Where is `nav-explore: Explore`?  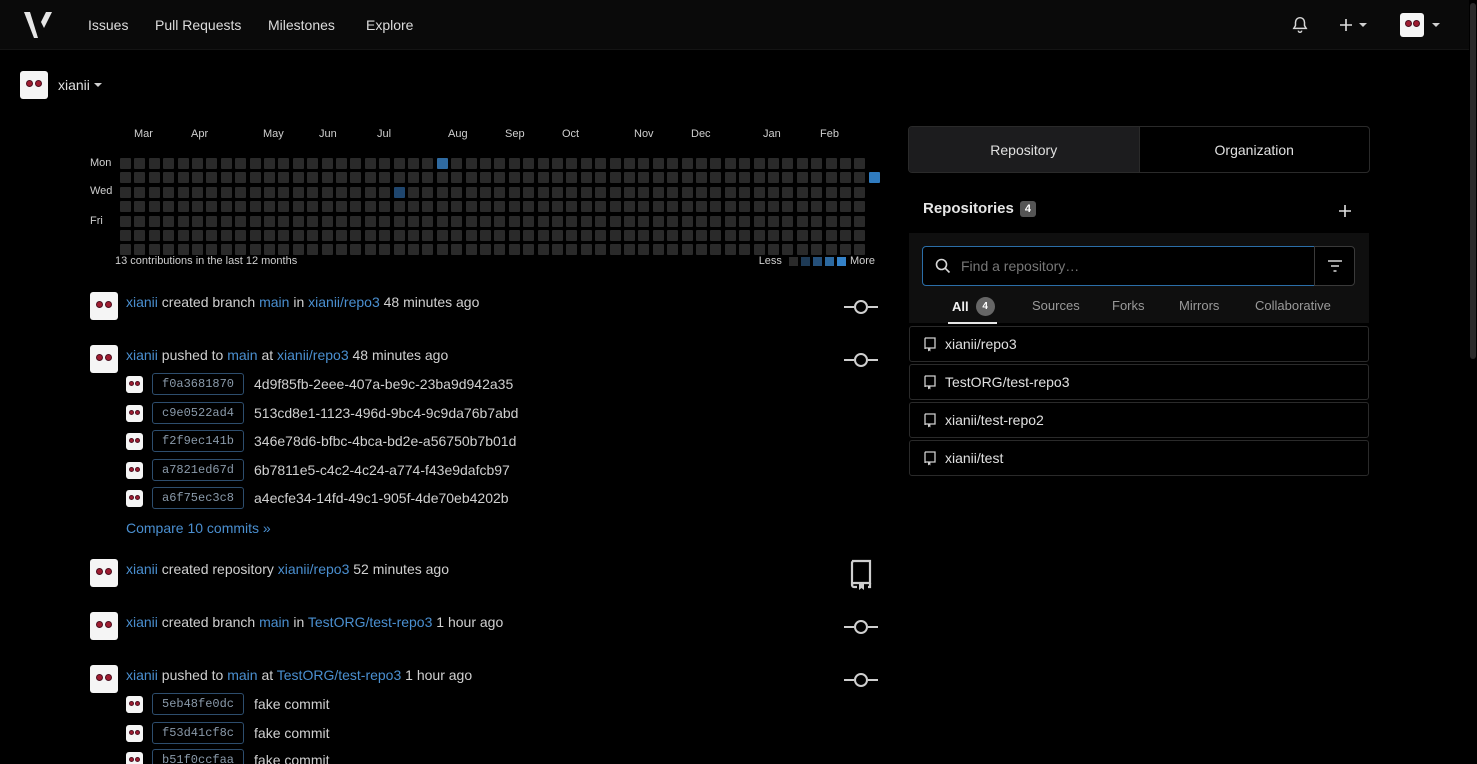 nav-explore: Explore is located at coordinates (389, 25).